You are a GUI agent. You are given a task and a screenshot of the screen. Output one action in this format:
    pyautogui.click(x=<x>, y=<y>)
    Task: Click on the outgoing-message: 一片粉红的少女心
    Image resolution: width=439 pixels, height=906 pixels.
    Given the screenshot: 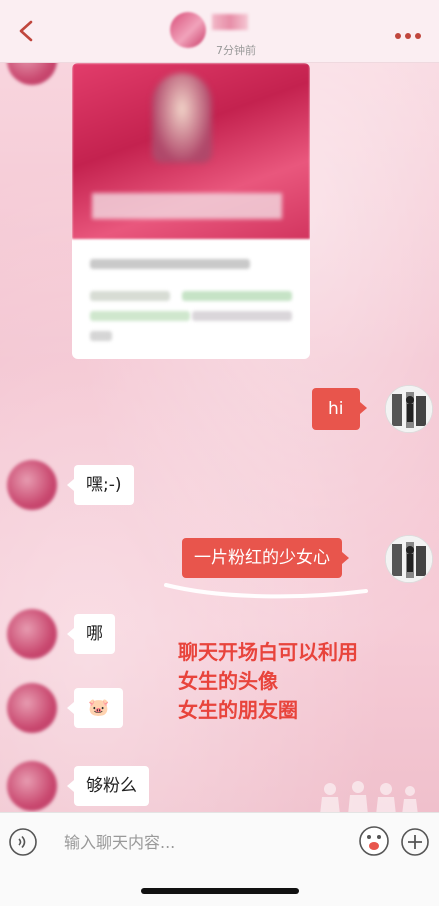 What is the action you would take?
    pyautogui.click(x=265, y=558)
    